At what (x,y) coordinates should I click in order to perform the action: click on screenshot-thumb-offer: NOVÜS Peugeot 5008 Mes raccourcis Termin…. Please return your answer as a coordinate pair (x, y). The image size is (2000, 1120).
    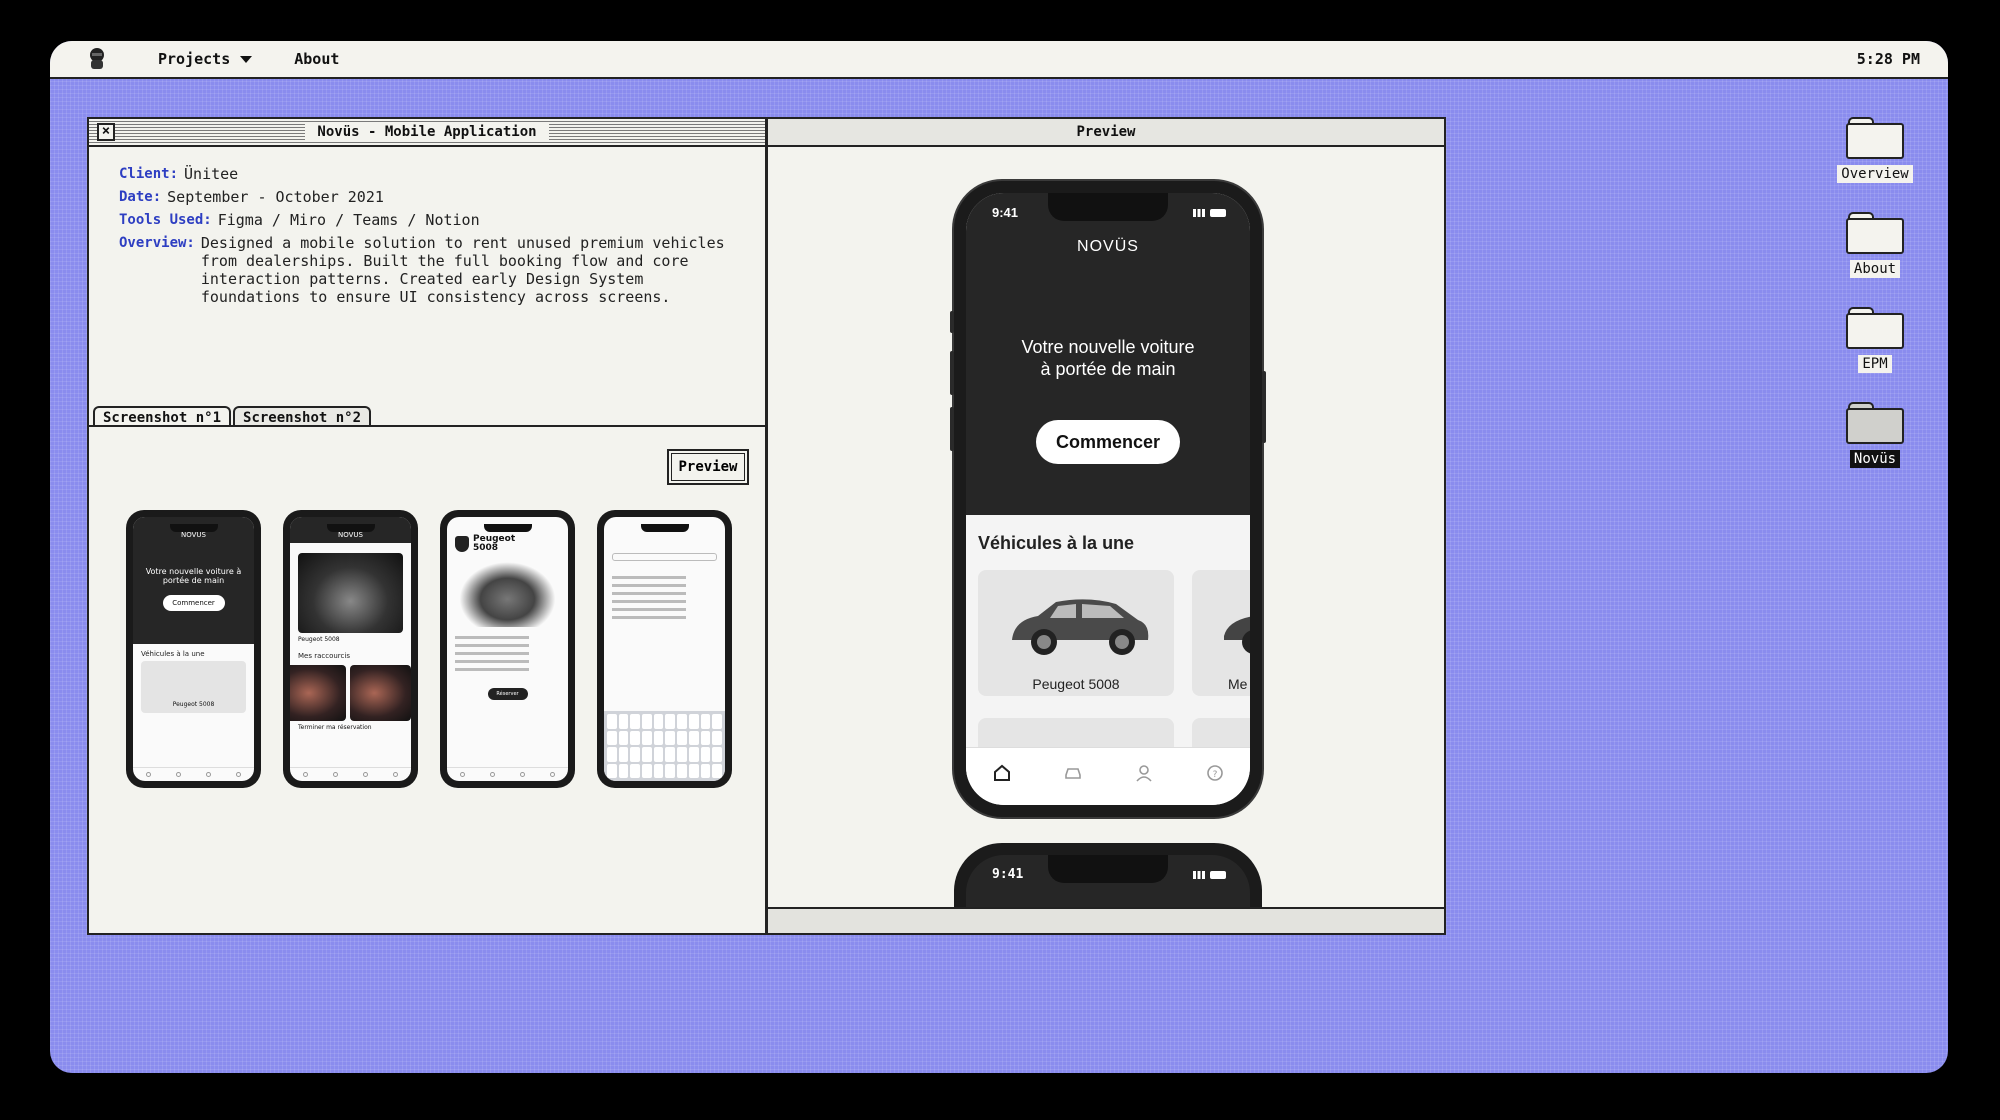
    Looking at the image, I should click on (350, 649).